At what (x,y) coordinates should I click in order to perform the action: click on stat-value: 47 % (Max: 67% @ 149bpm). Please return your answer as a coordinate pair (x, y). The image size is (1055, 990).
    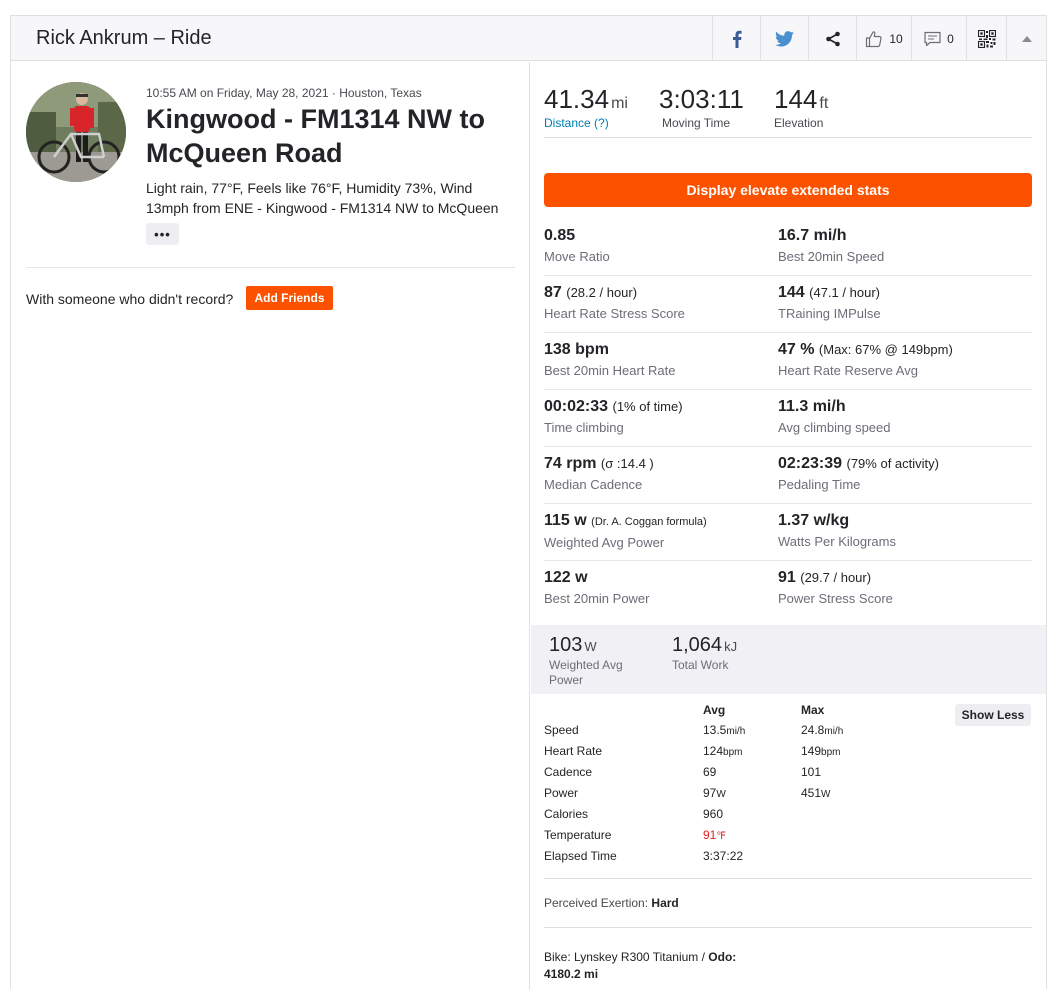
    Looking at the image, I should click on (898, 350).